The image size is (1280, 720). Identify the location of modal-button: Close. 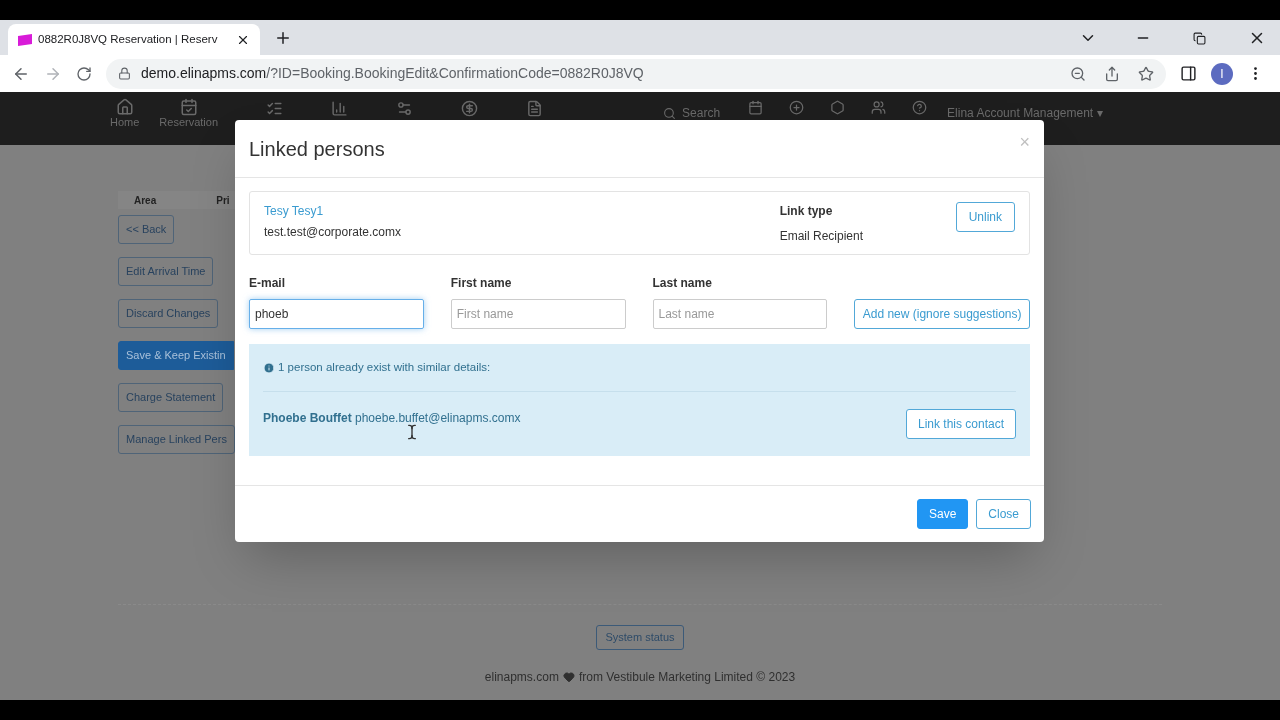
(1003, 514).